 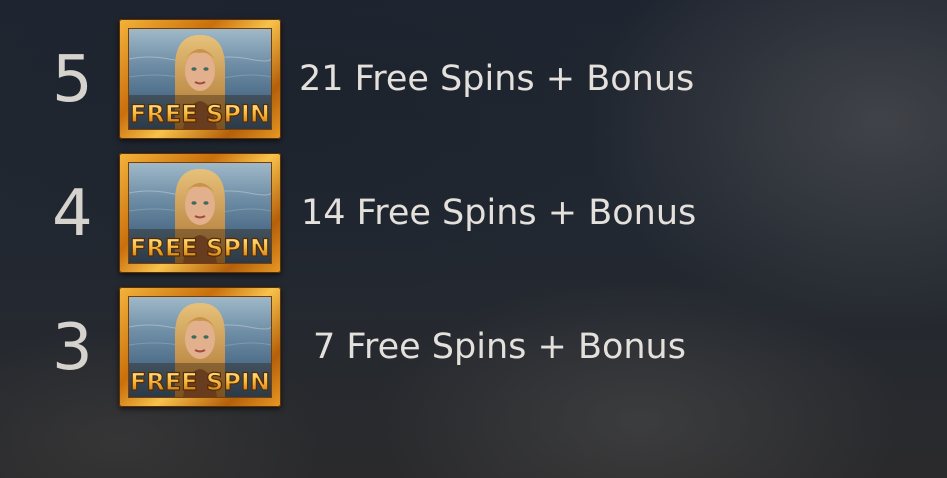 I want to click on symbol-count: 3, so click(x=72, y=348).